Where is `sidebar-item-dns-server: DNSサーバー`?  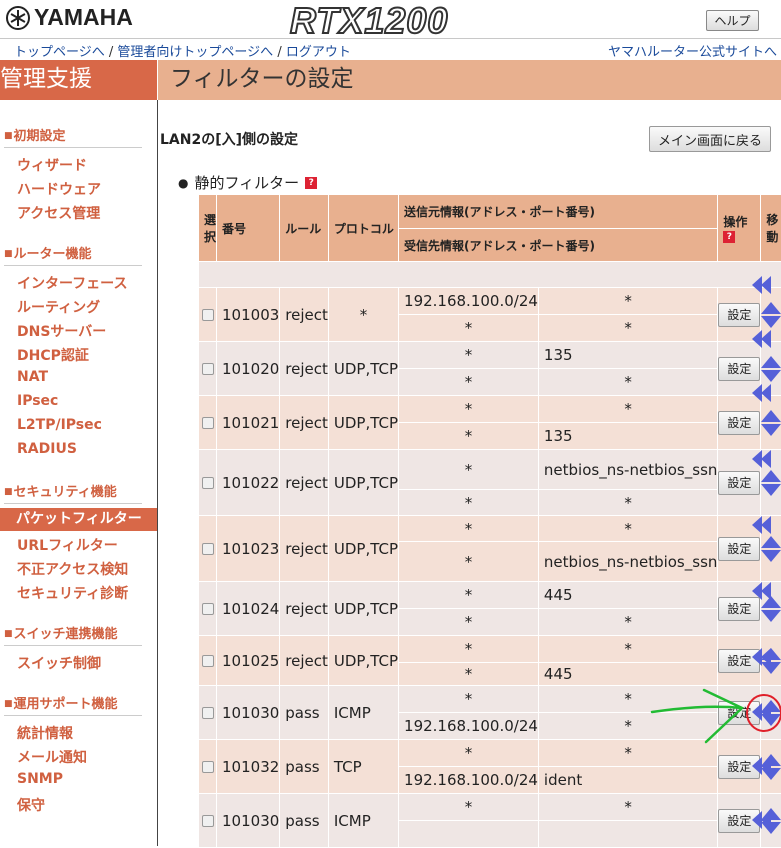 sidebar-item-dns-server: DNSサーバー is located at coordinates (61, 331).